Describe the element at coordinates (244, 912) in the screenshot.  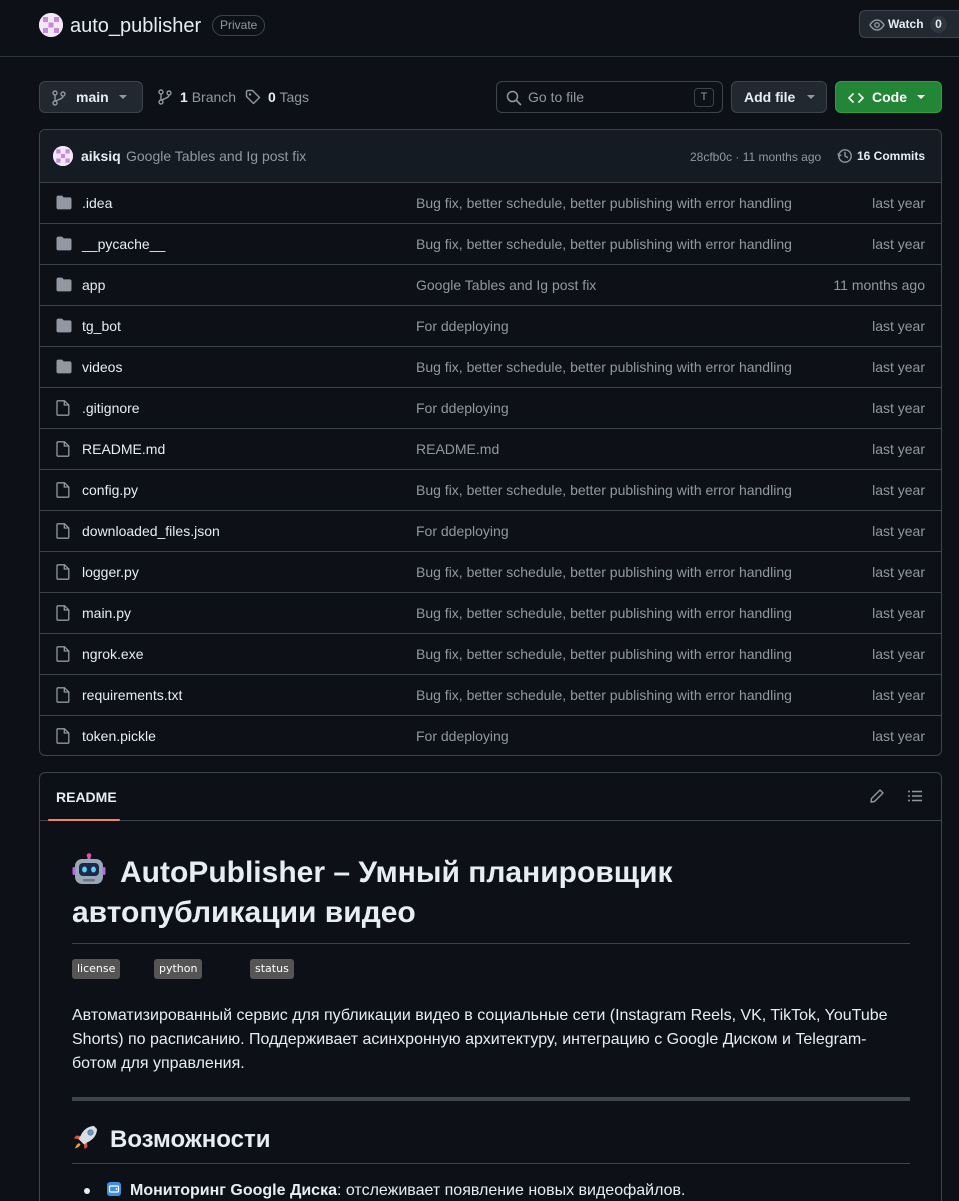
I see `readme-title-line2: автопубликации видео` at that location.